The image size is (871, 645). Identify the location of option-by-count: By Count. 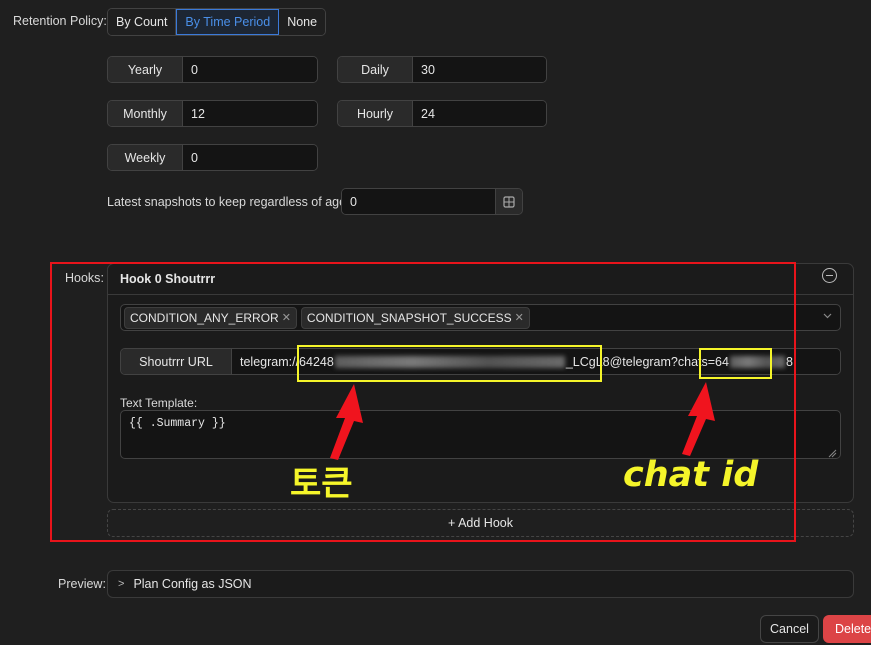
(142, 22).